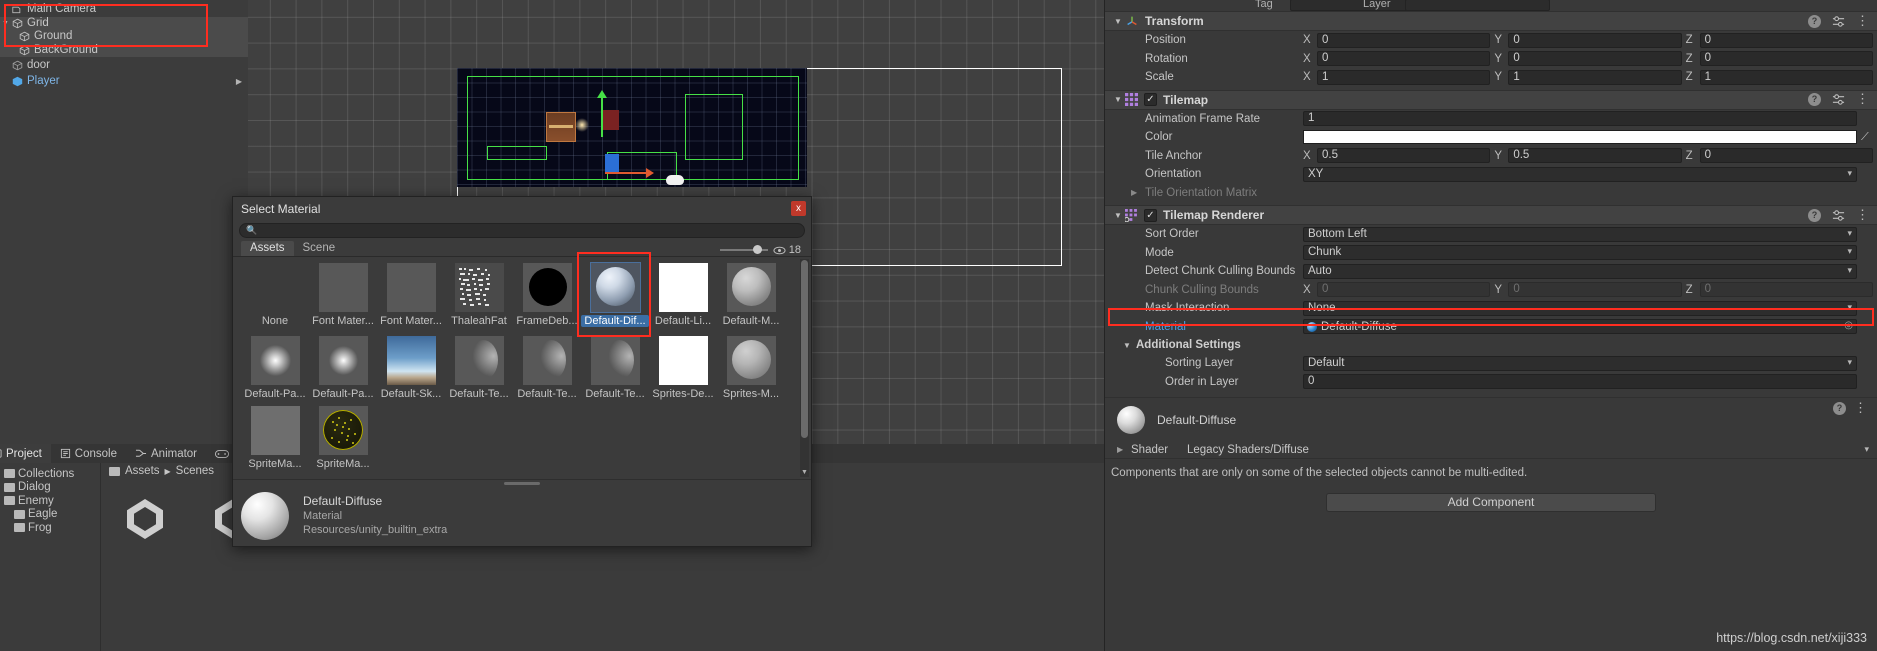 The width and height of the screenshot is (1877, 651). I want to click on breadcrumb-scenes: Scenes, so click(195, 471).